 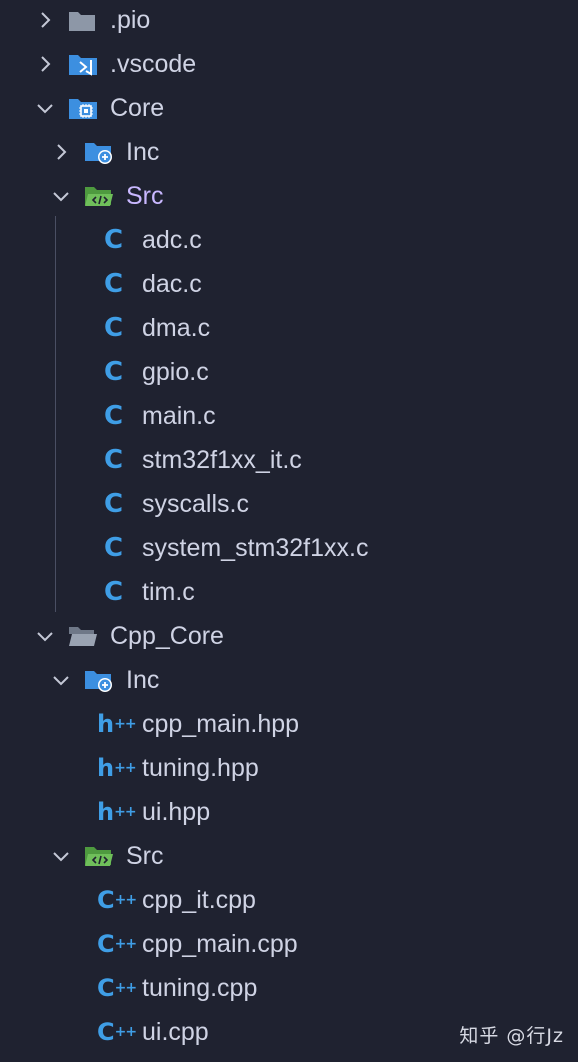 What do you see at coordinates (289, 680) in the screenshot?
I see `folder-cpp-core-inc: Inc` at bounding box center [289, 680].